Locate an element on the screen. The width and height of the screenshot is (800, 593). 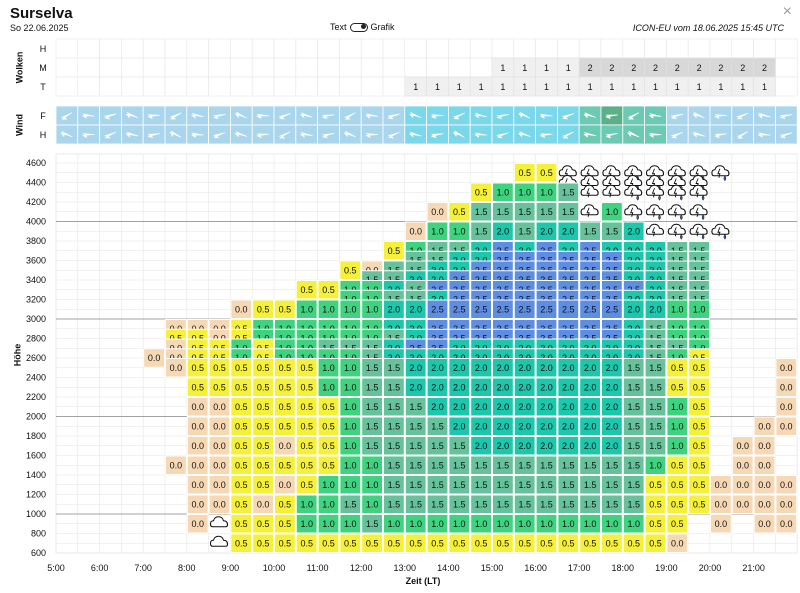
wind-panel: FH Wind is located at coordinates (406, 125).